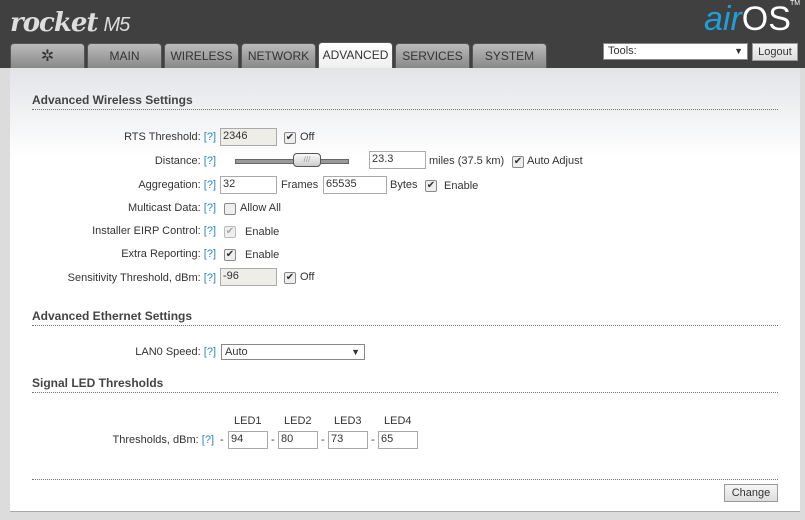 This screenshot has height=520, width=805. What do you see at coordinates (230, 232) in the screenshot?
I see `eirp-enable-checkbox: ✔` at bounding box center [230, 232].